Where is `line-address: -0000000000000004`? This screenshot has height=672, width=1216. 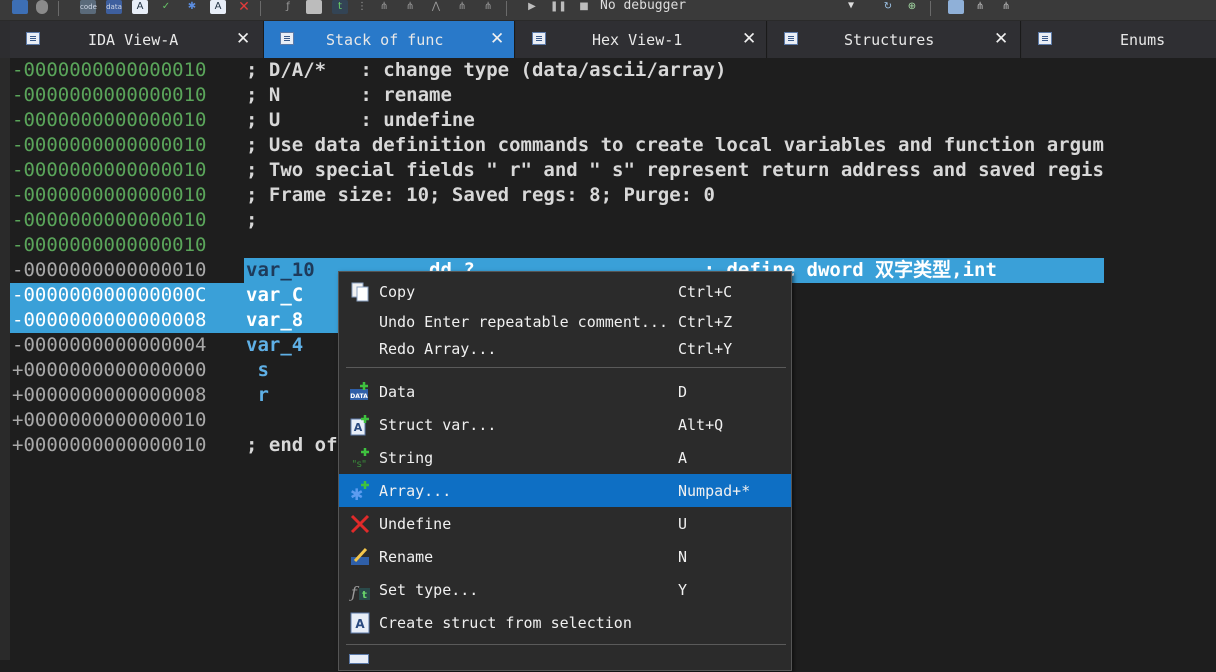 line-address: -0000000000000004 is located at coordinates (109, 345).